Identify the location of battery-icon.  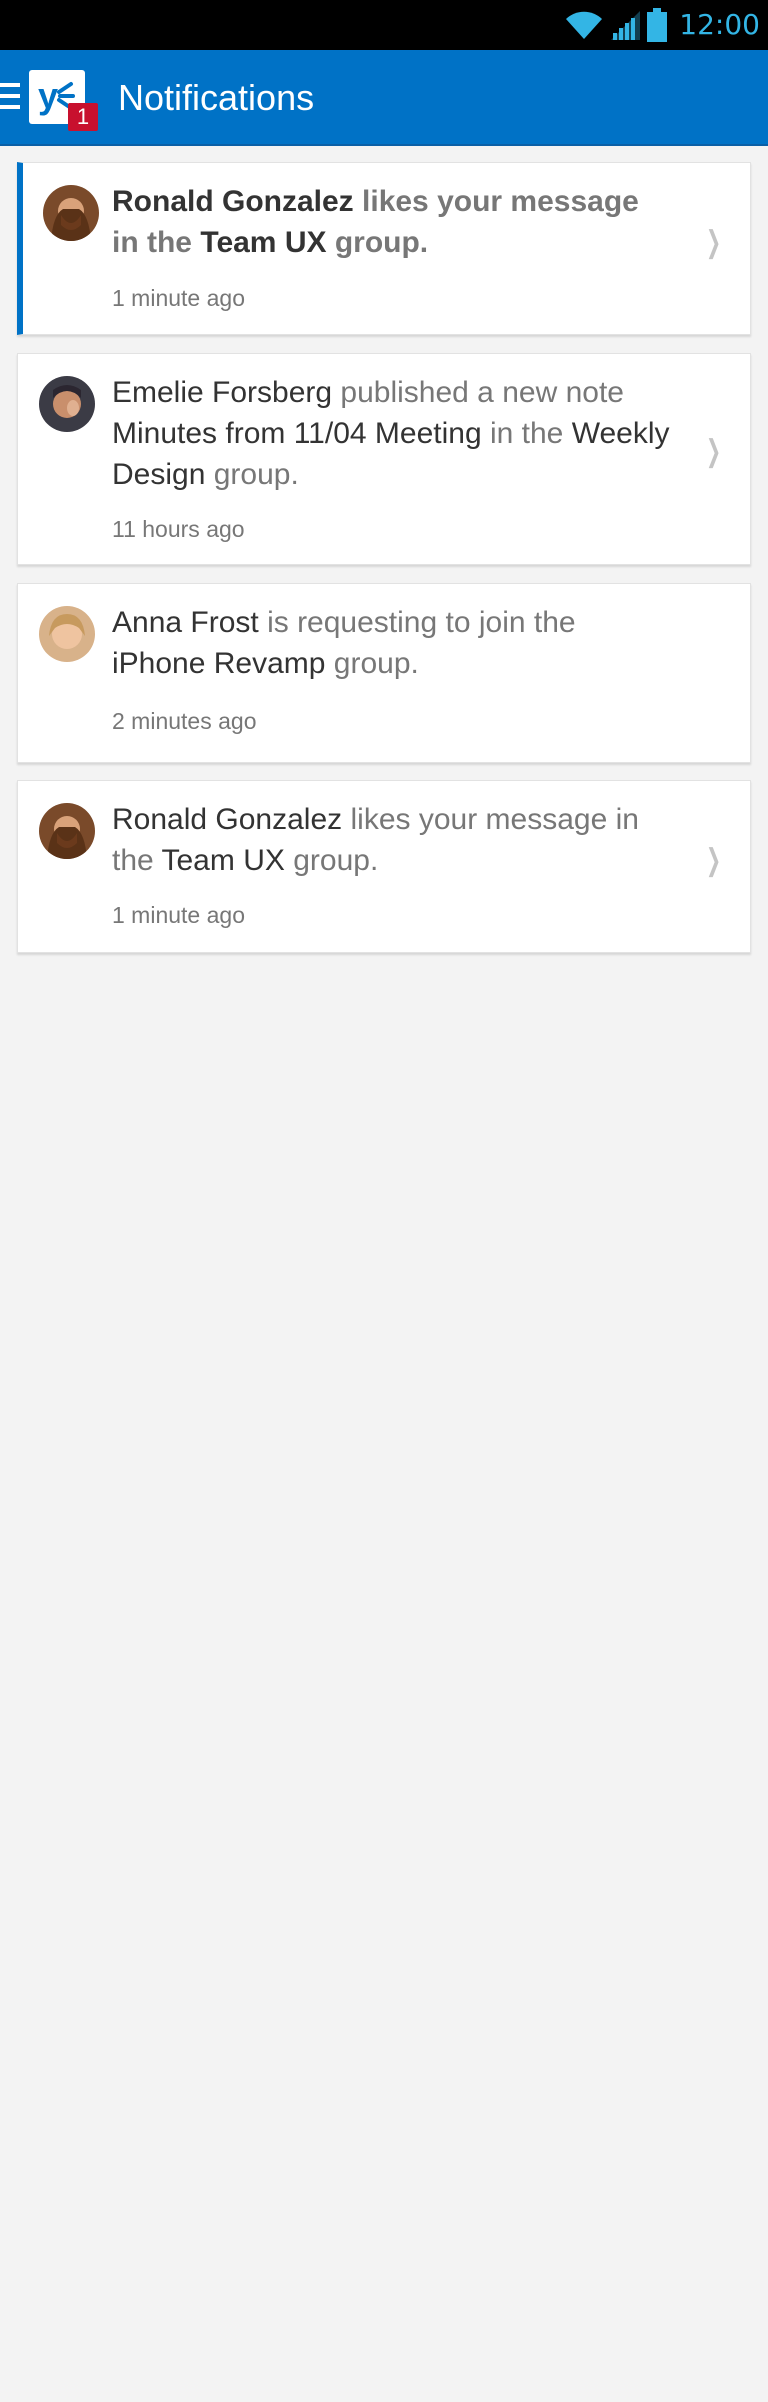
(657, 25).